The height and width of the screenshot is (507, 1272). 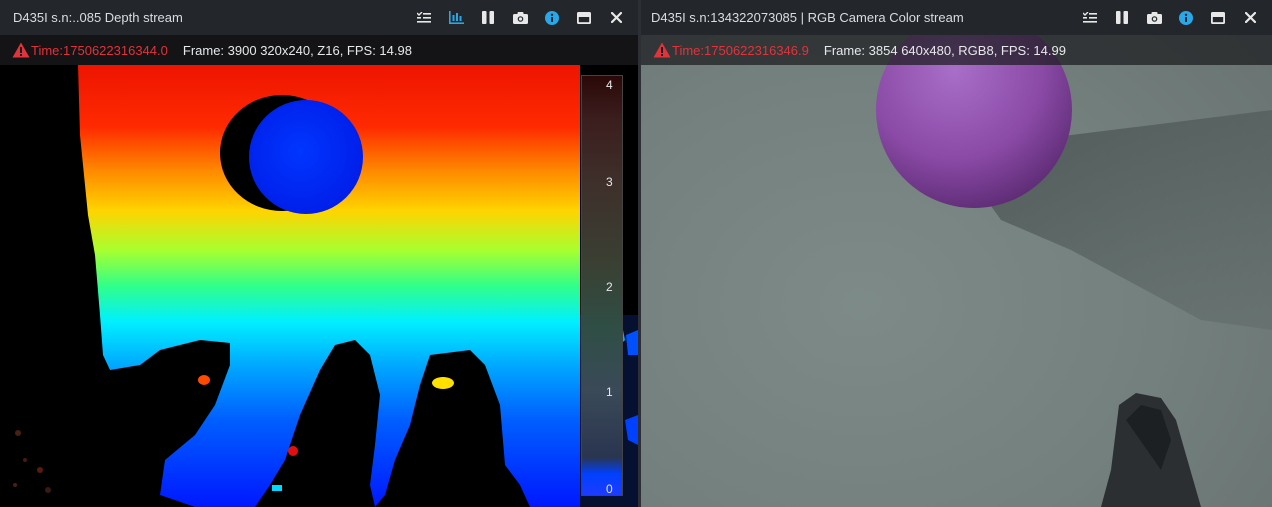 What do you see at coordinates (115, 50) in the screenshot?
I see `timestamp-value: 1750622316344.0` at bounding box center [115, 50].